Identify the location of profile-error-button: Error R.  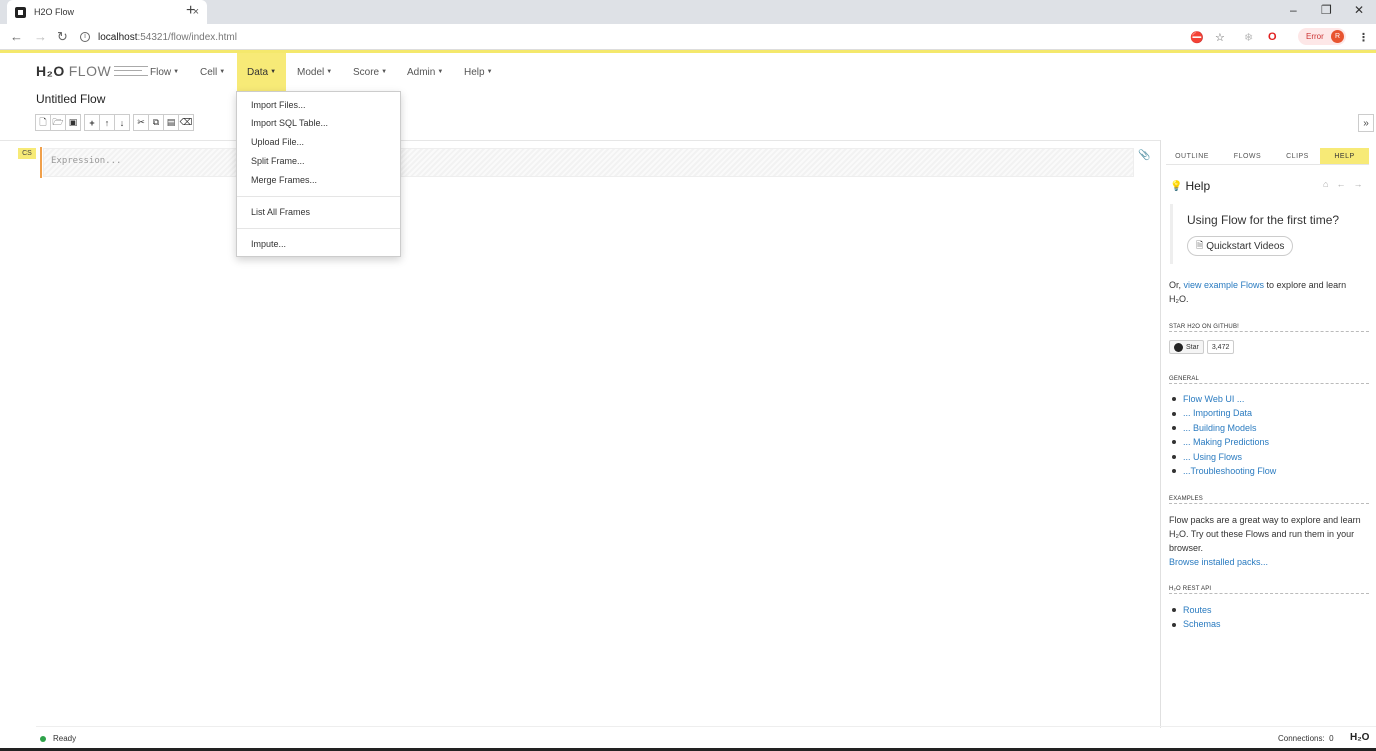
(1322, 36).